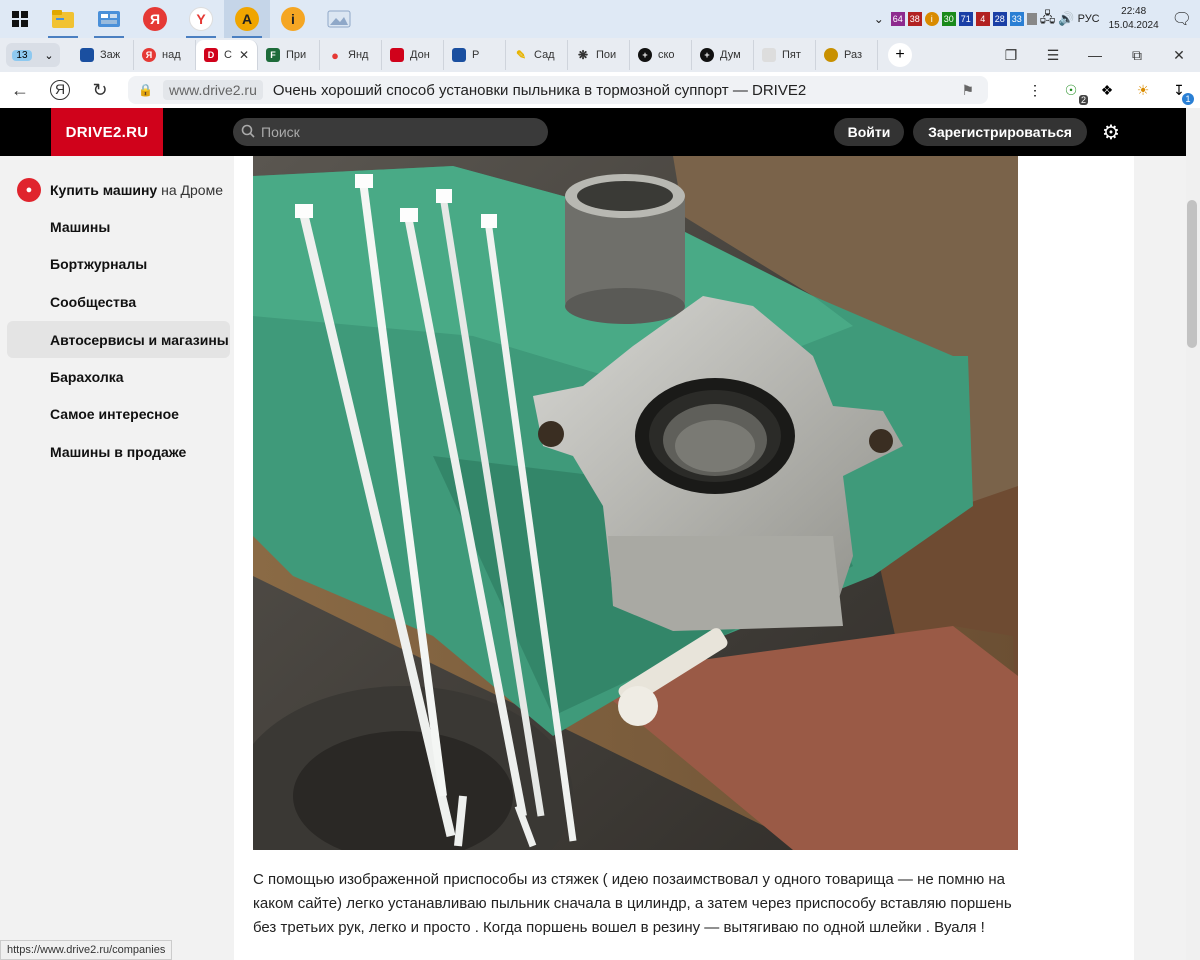 This screenshot has height=960, width=1200. Describe the element at coordinates (1011, 55) in the screenshot. I see `bookmarks-panel-icon: ❐` at that location.